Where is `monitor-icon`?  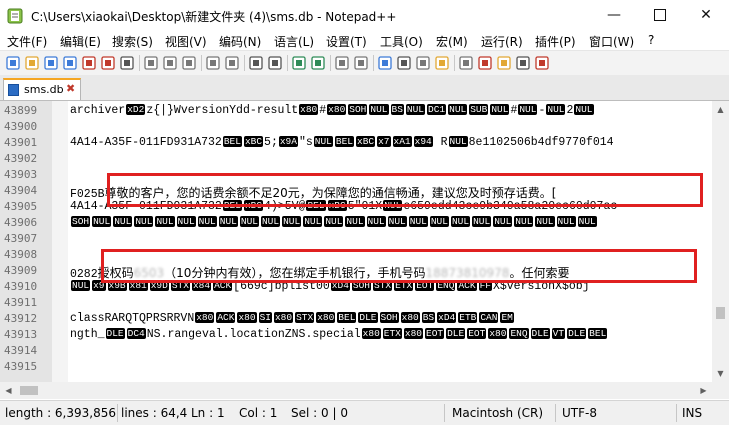
monitor-icon is located at coordinates (523, 63).